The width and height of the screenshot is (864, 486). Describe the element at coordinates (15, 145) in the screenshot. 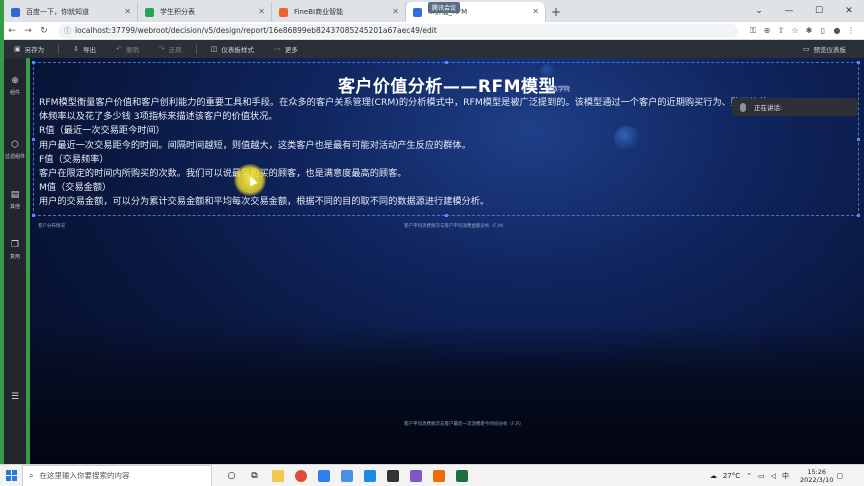

I see `filter-icon: ⬡` at that location.